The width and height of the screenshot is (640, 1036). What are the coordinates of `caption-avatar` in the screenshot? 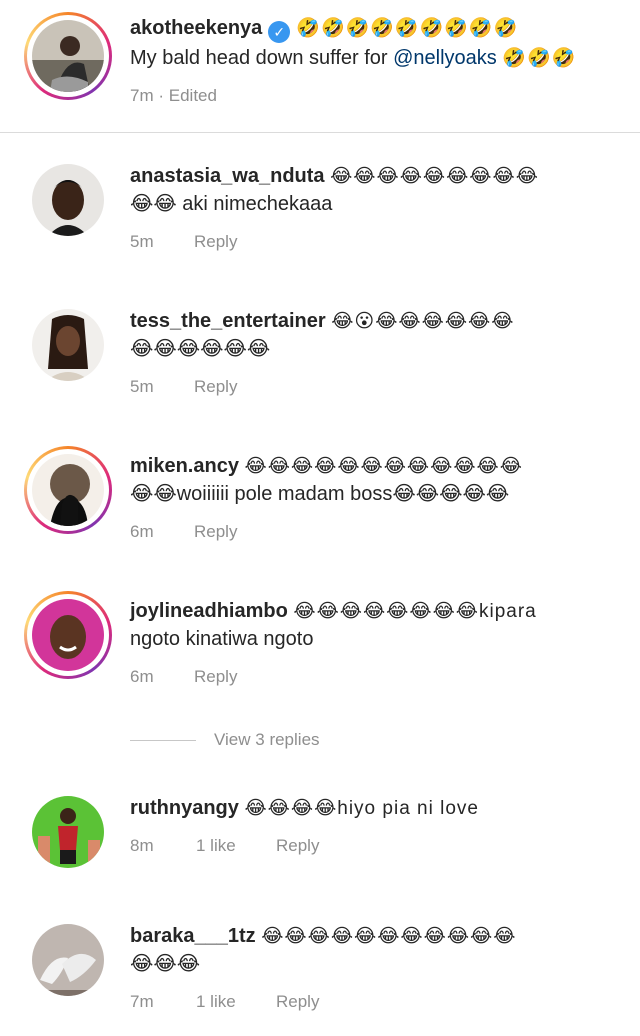 It's located at (68, 56).